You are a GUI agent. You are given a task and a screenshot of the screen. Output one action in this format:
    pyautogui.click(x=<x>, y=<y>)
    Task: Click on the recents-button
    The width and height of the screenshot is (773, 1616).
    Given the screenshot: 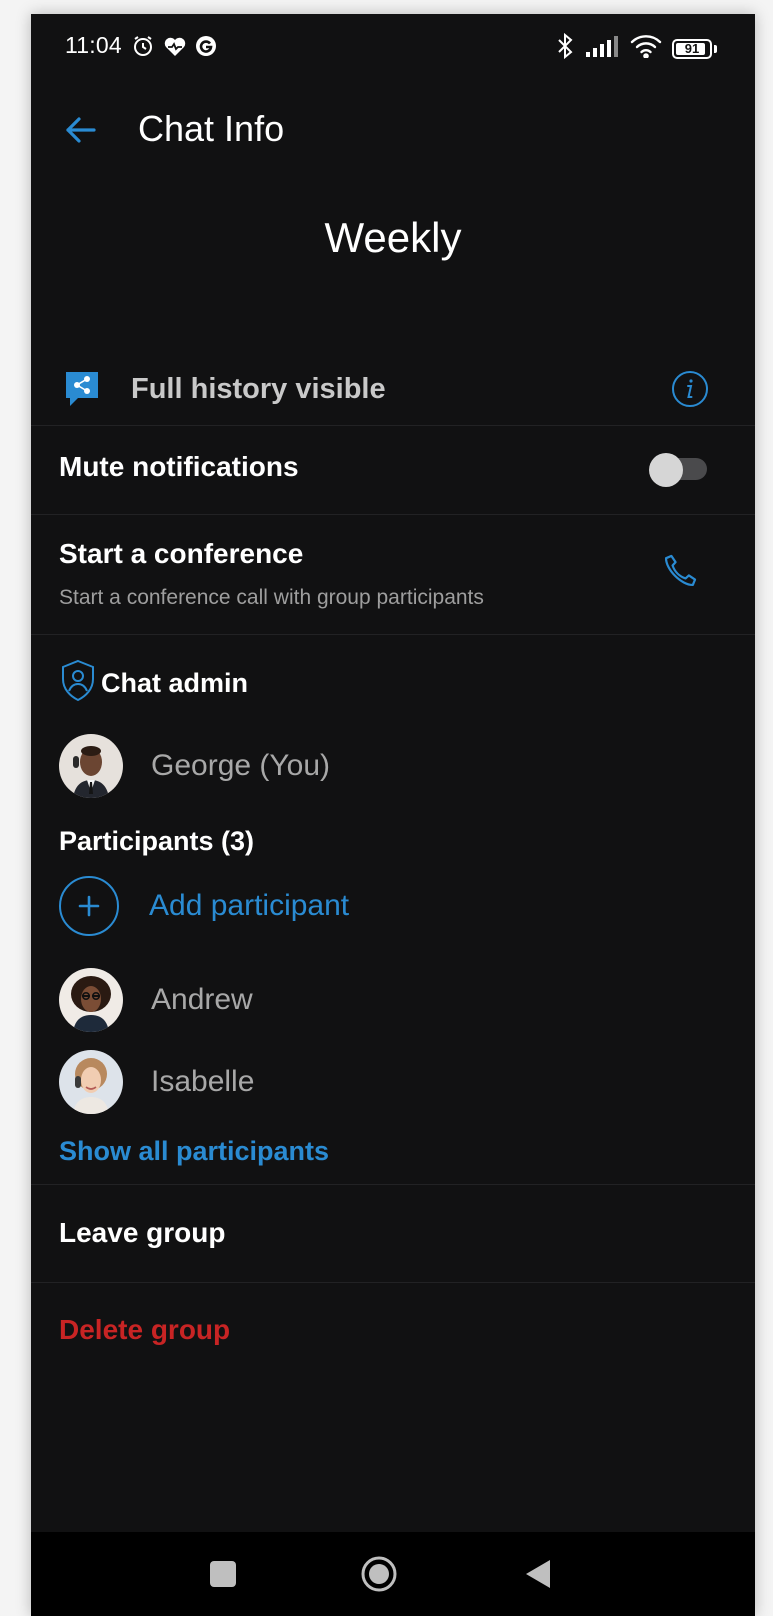 What is the action you would take?
    pyautogui.click(x=223, y=1574)
    